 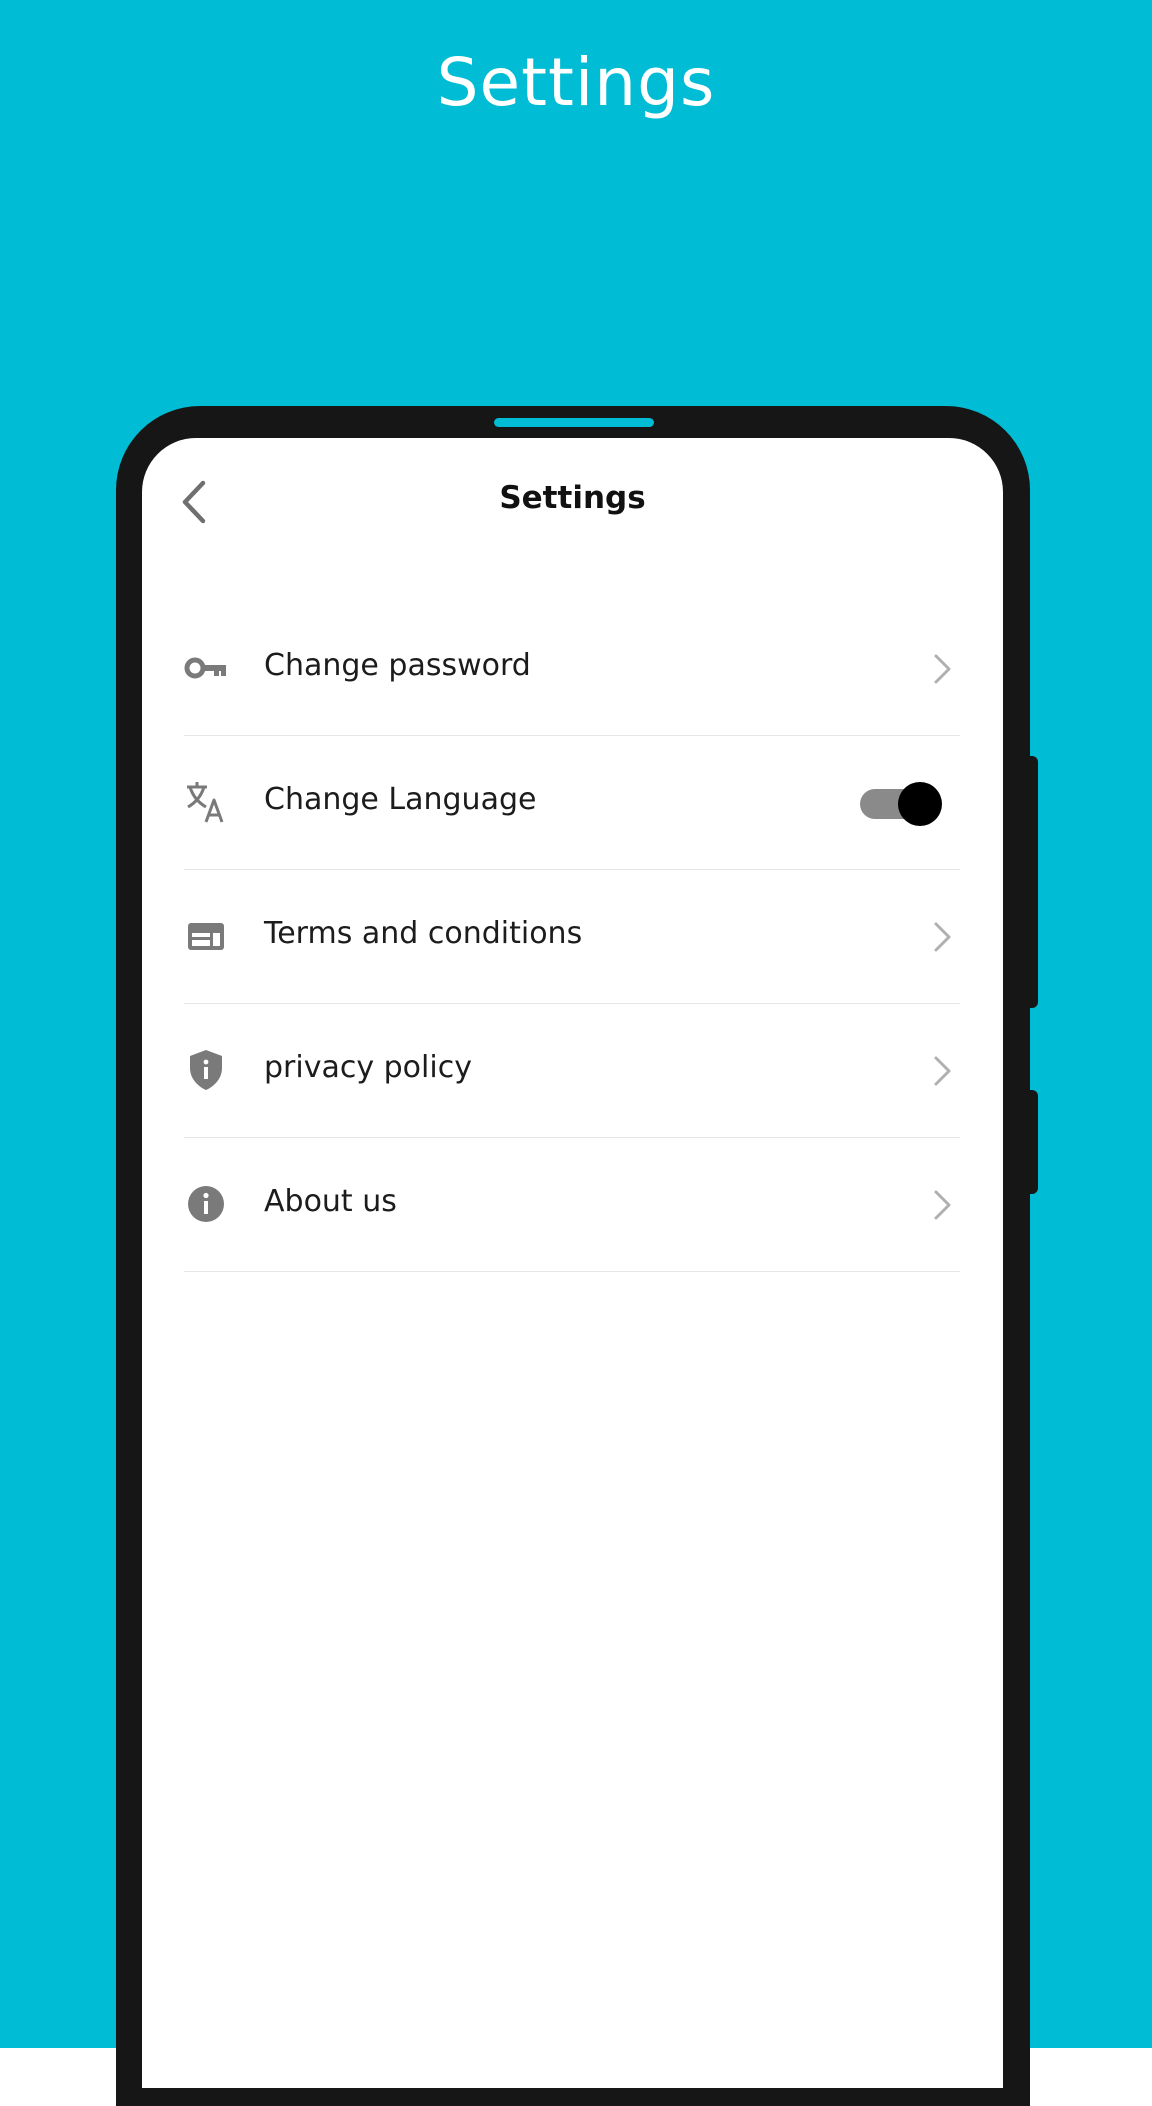 I want to click on toggle-thumb, so click(x=920, y=804).